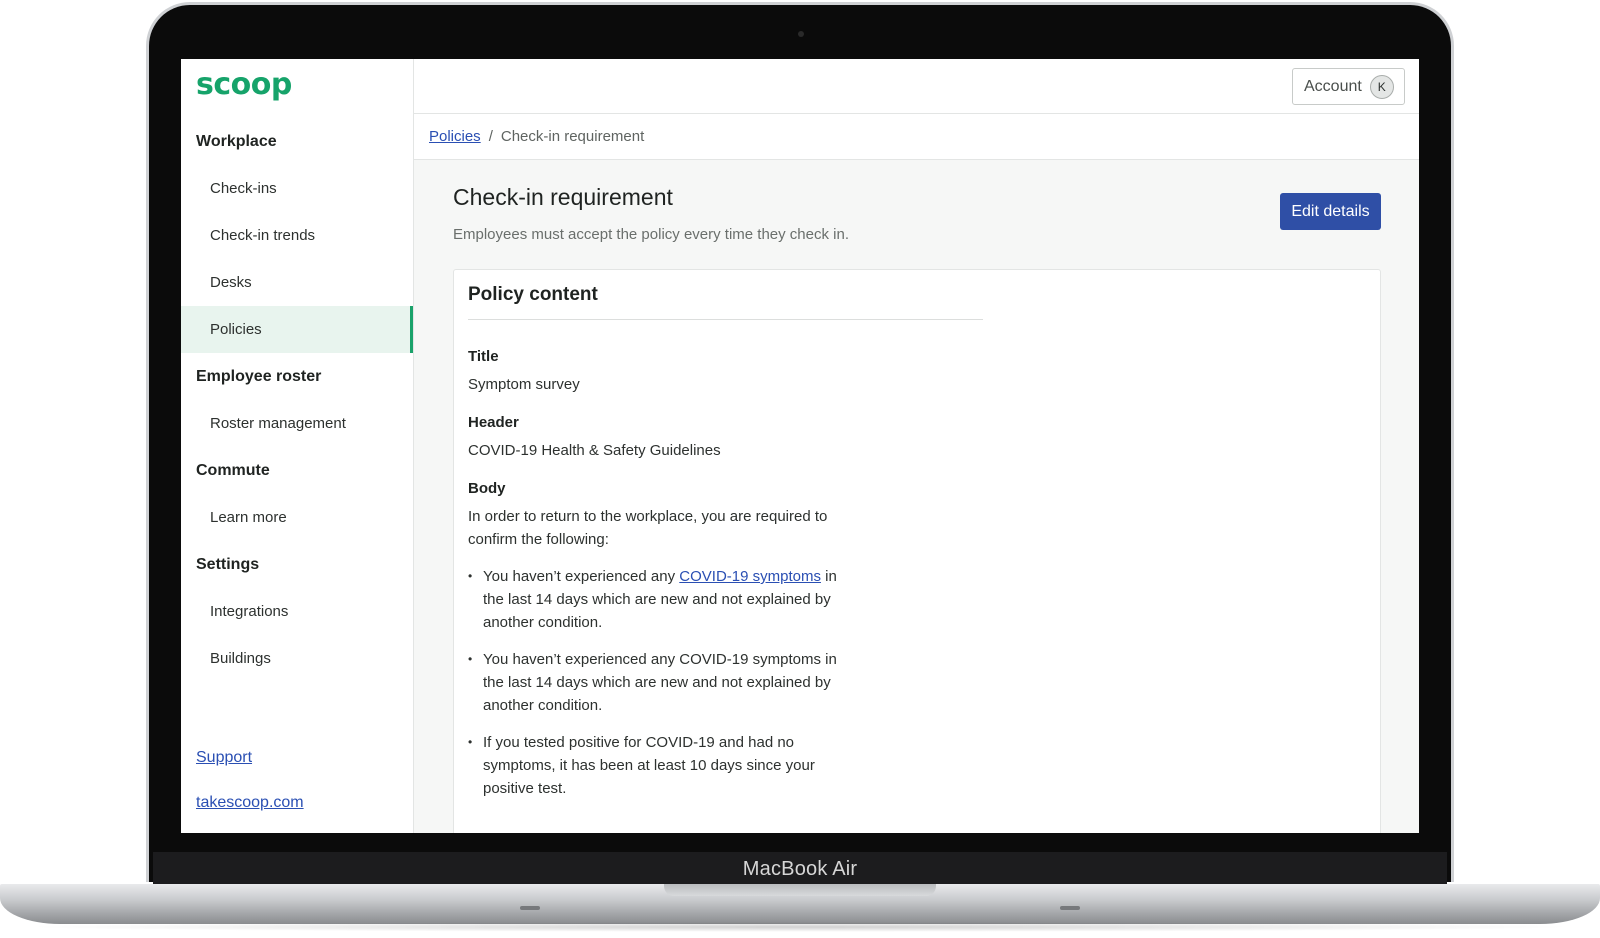  Describe the element at coordinates (455, 136) in the screenshot. I see `breadcrumb-policies-link: Policies` at that location.